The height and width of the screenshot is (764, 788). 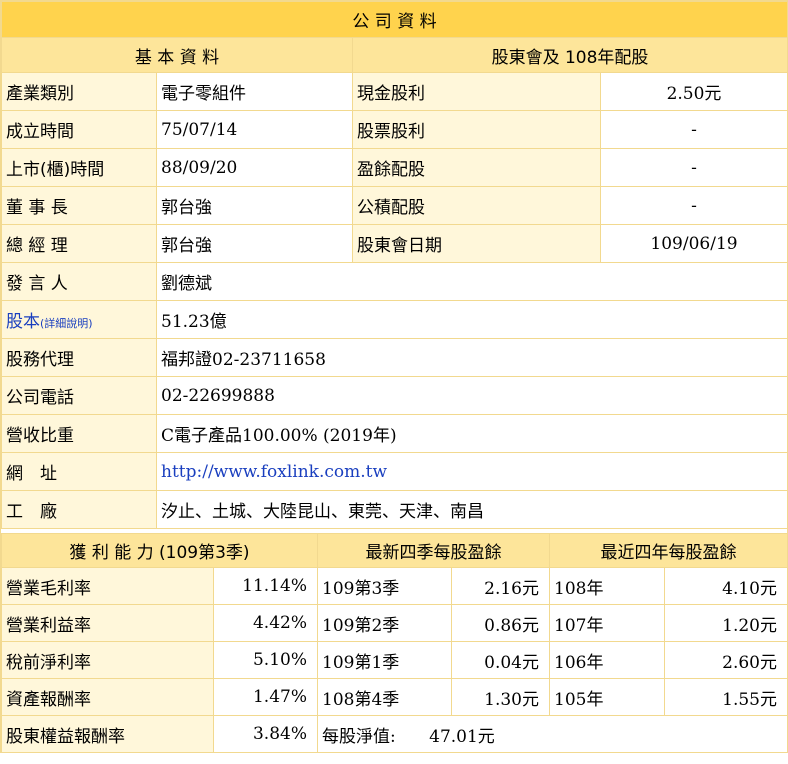 I want to click on phone-label: 公司電話, so click(x=79, y=395).